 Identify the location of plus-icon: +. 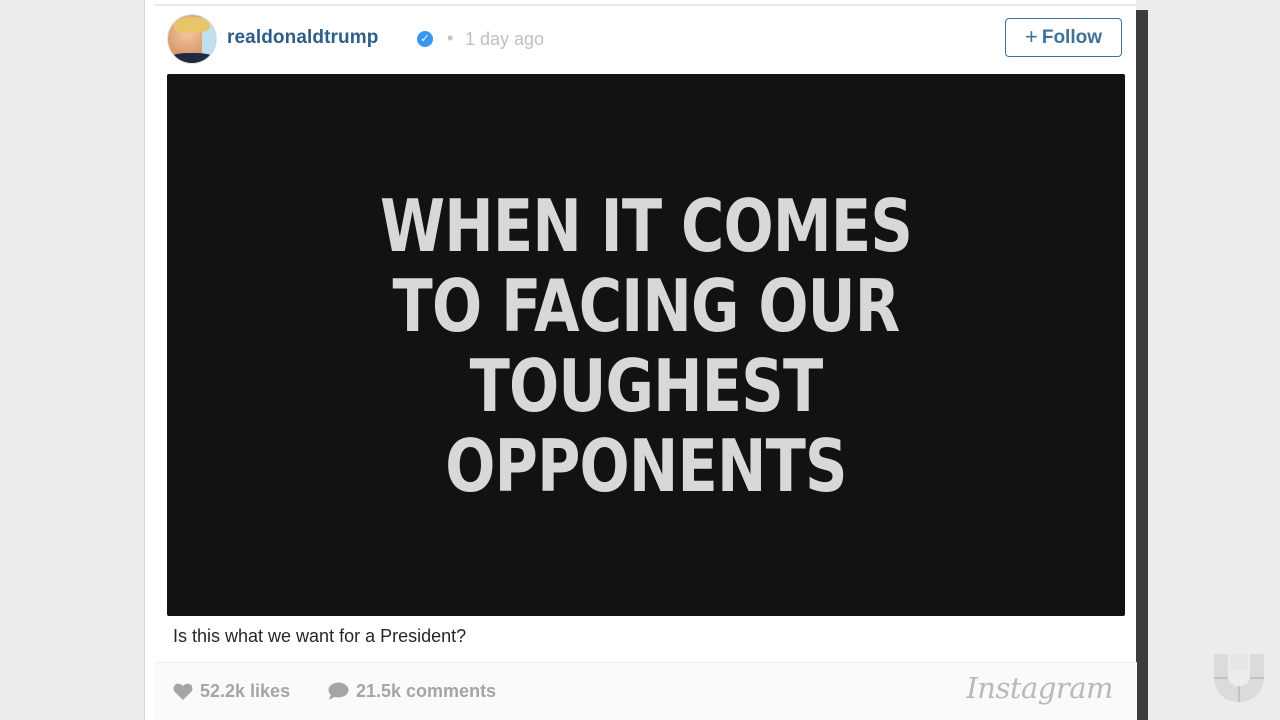
(1031, 36).